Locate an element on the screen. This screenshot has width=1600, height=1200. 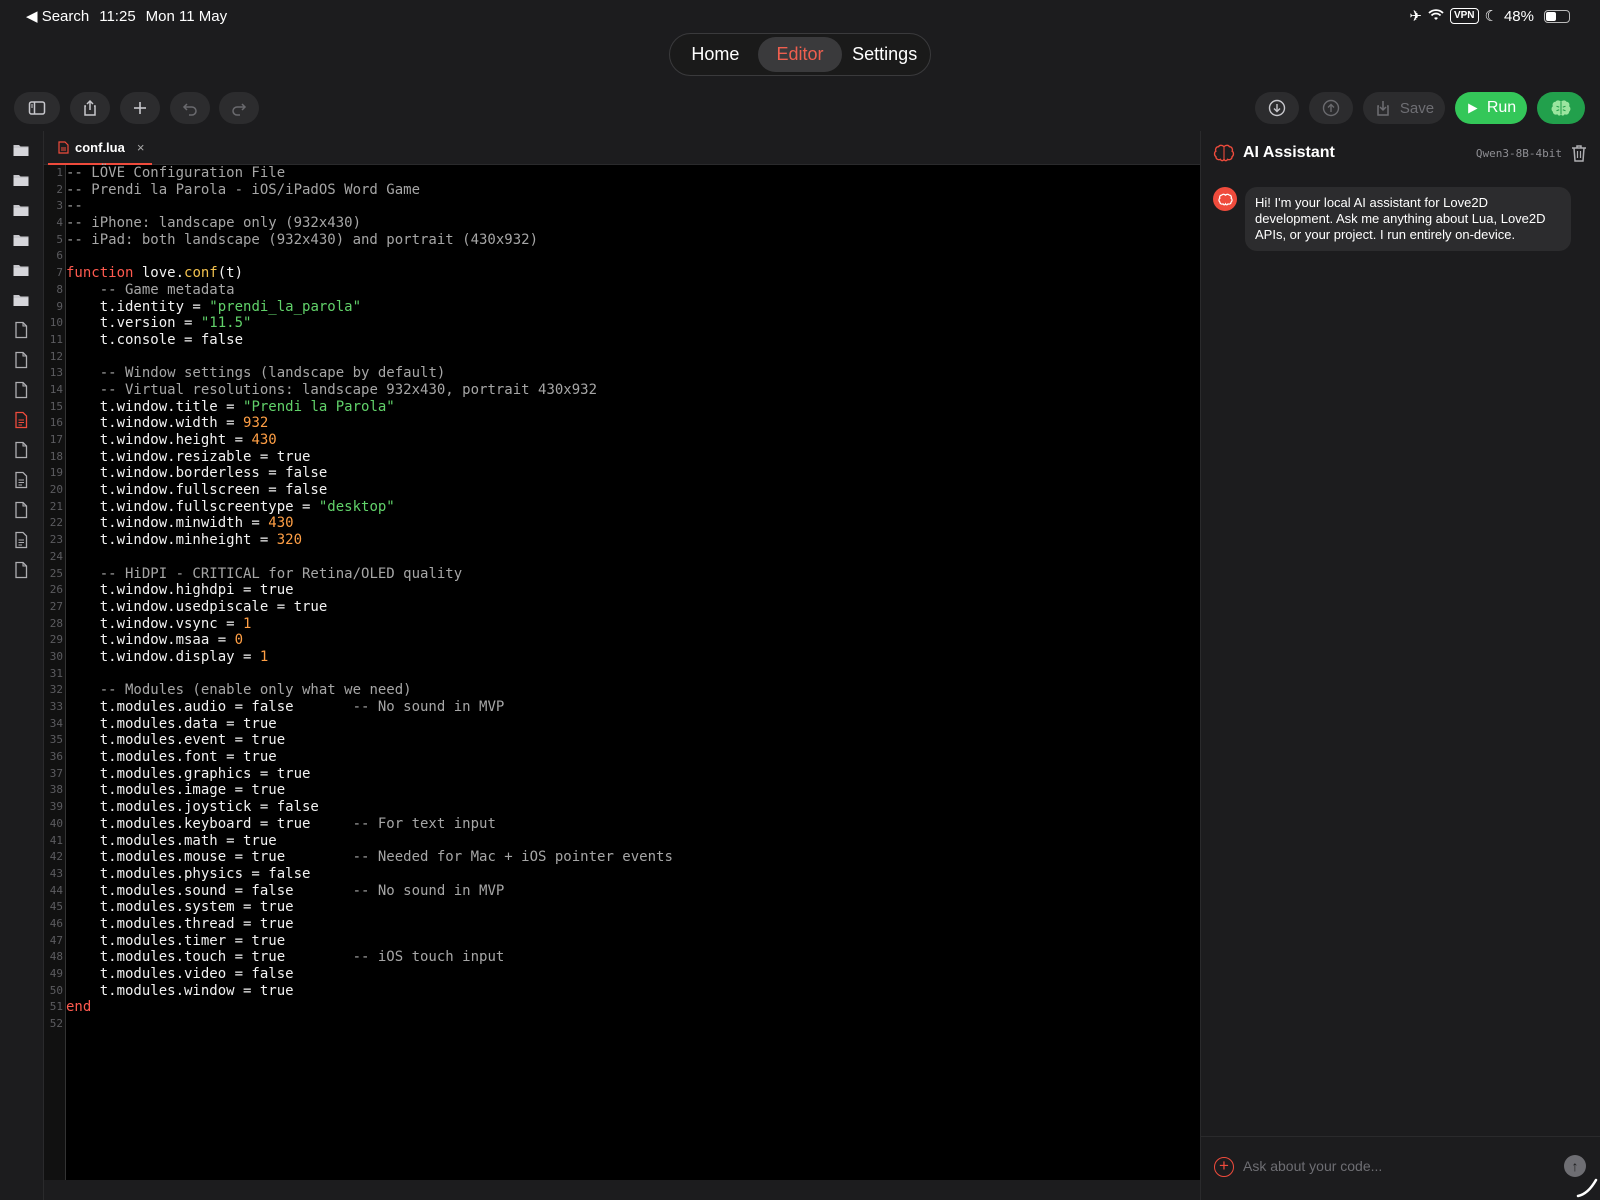
new-file-button is located at coordinates (140, 108).